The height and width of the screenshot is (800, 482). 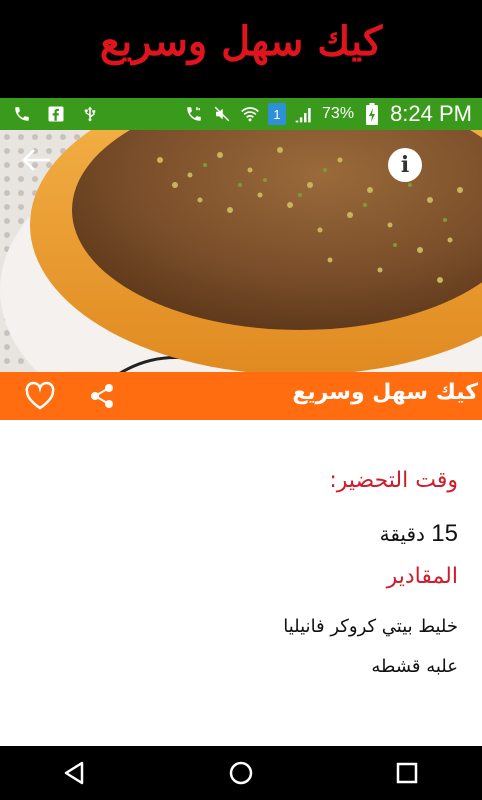 I want to click on usb-icon, so click(x=90, y=114).